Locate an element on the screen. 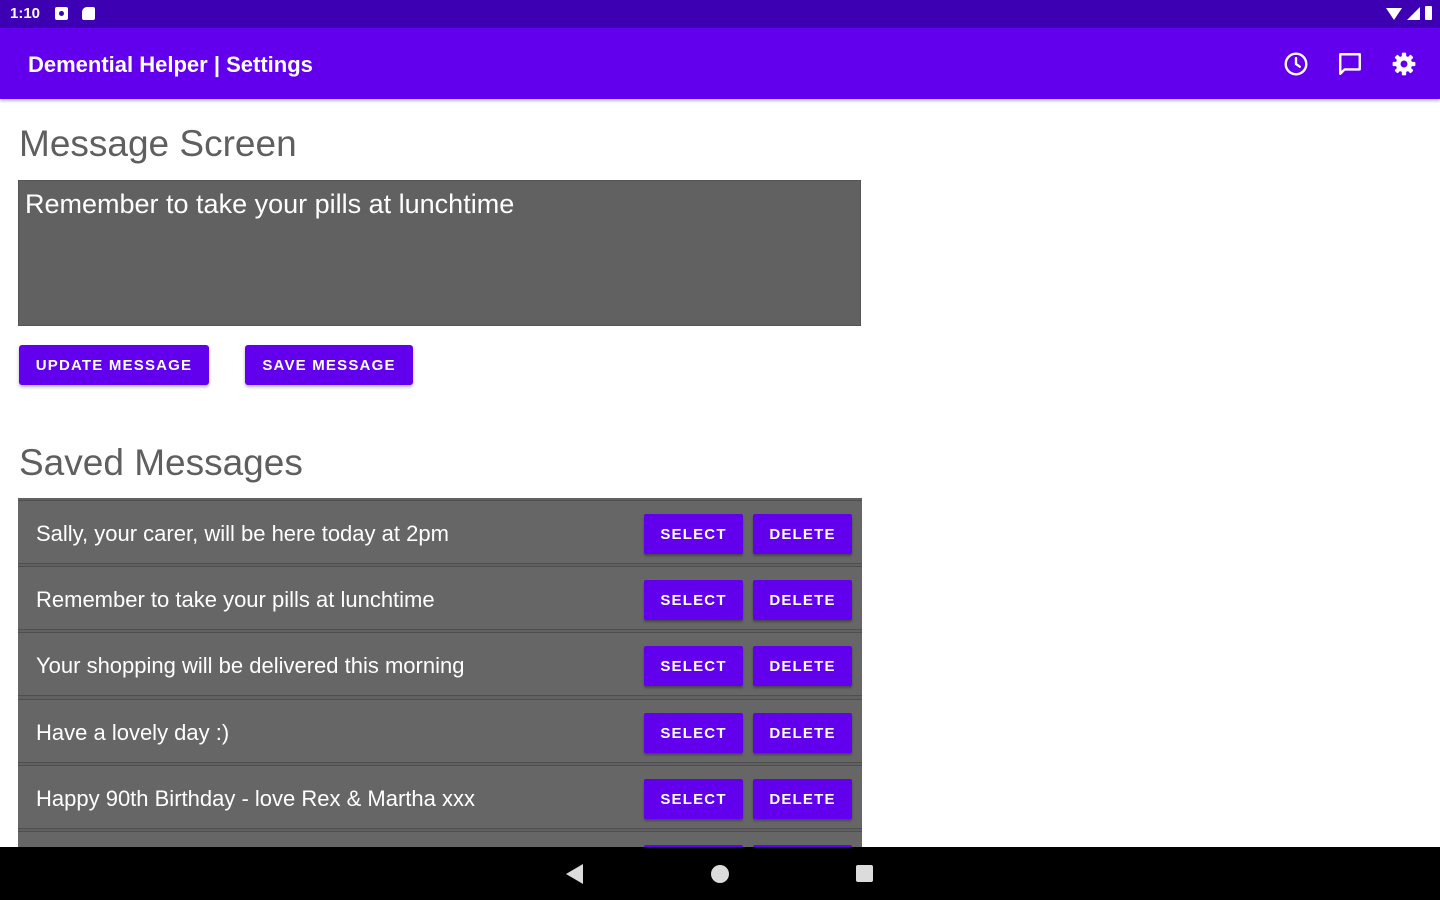 Image resolution: width=1440 pixels, height=900 pixels. message-screen-title: Message Screen is located at coordinates (158, 143).